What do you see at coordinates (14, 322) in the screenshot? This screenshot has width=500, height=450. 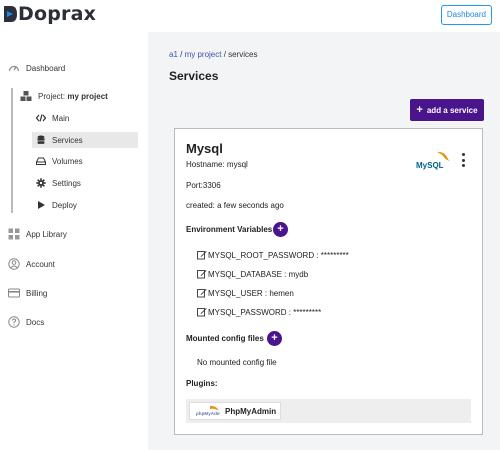 I see `help-circle-icon` at bounding box center [14, 322].